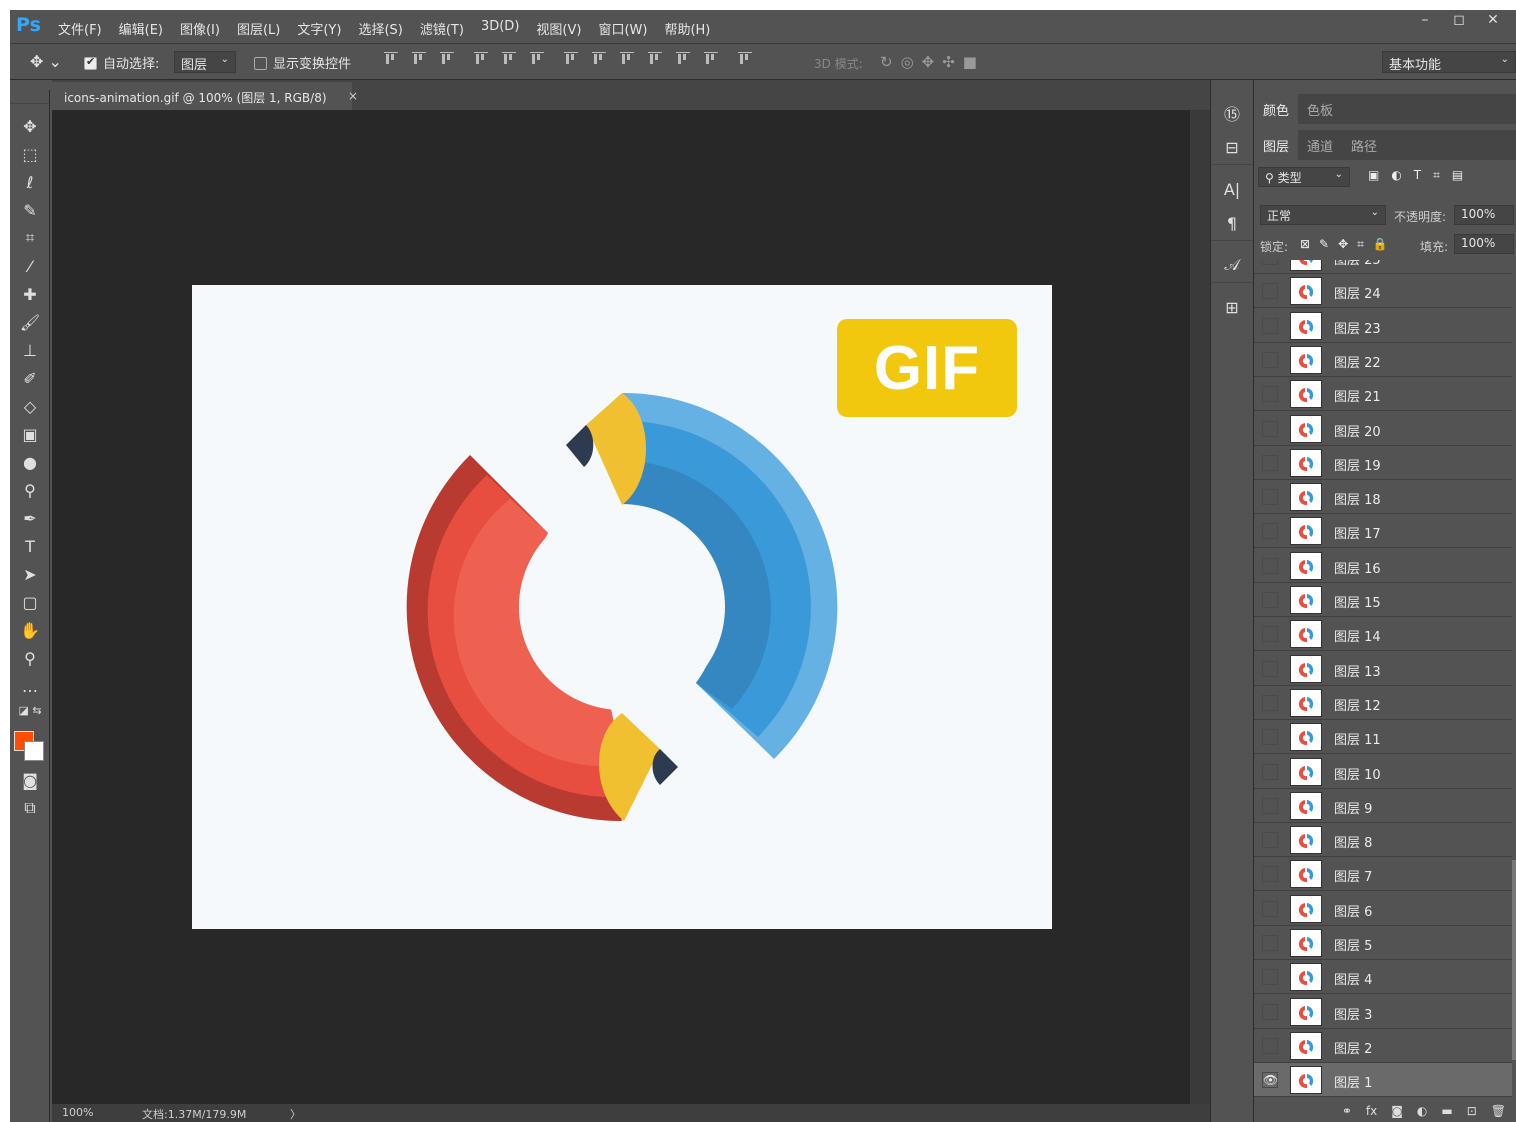 The image size is (1516, 1122). I want to click on minimize-button: –, so click(1425, 21).